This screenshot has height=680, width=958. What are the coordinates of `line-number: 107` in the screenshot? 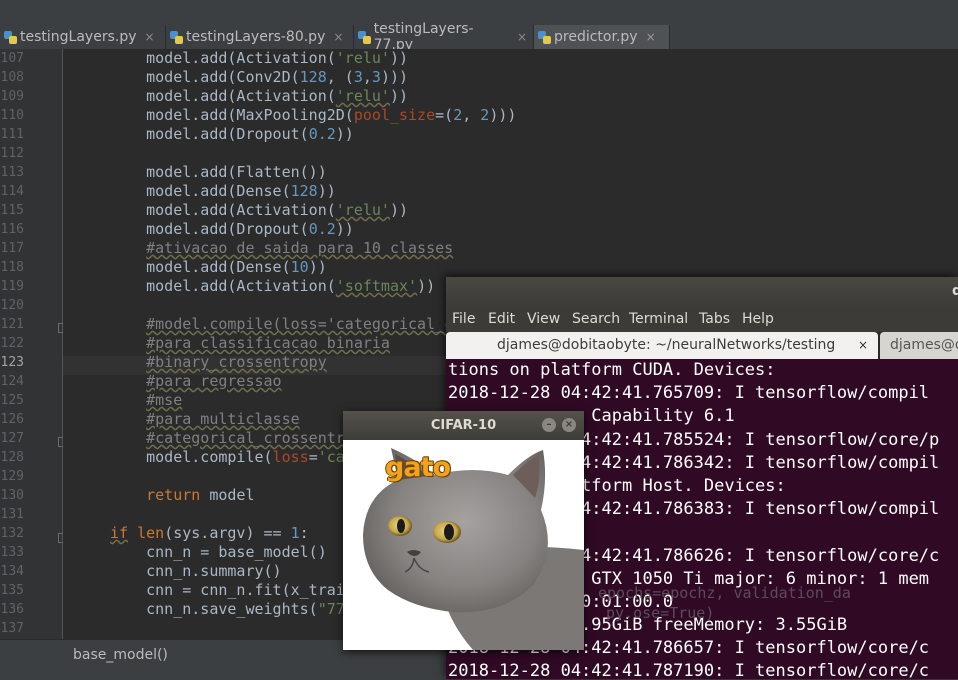 It's located at (12, 58).